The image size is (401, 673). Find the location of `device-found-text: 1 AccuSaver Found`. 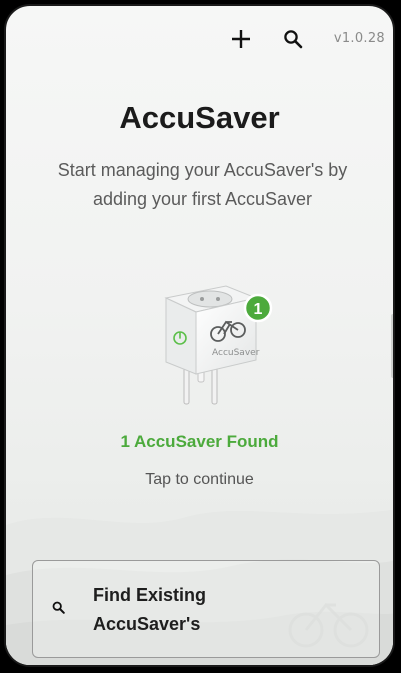

device-found-text: 1 AccuSaver Found is located at coordinates (199, 442).